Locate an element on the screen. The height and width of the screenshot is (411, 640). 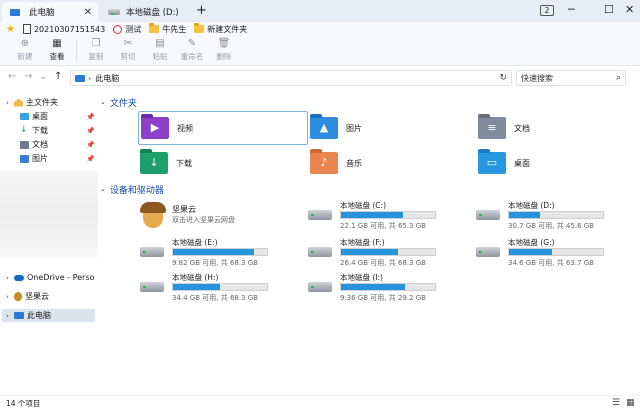
drive-icon is located at coordinates (114, 12).